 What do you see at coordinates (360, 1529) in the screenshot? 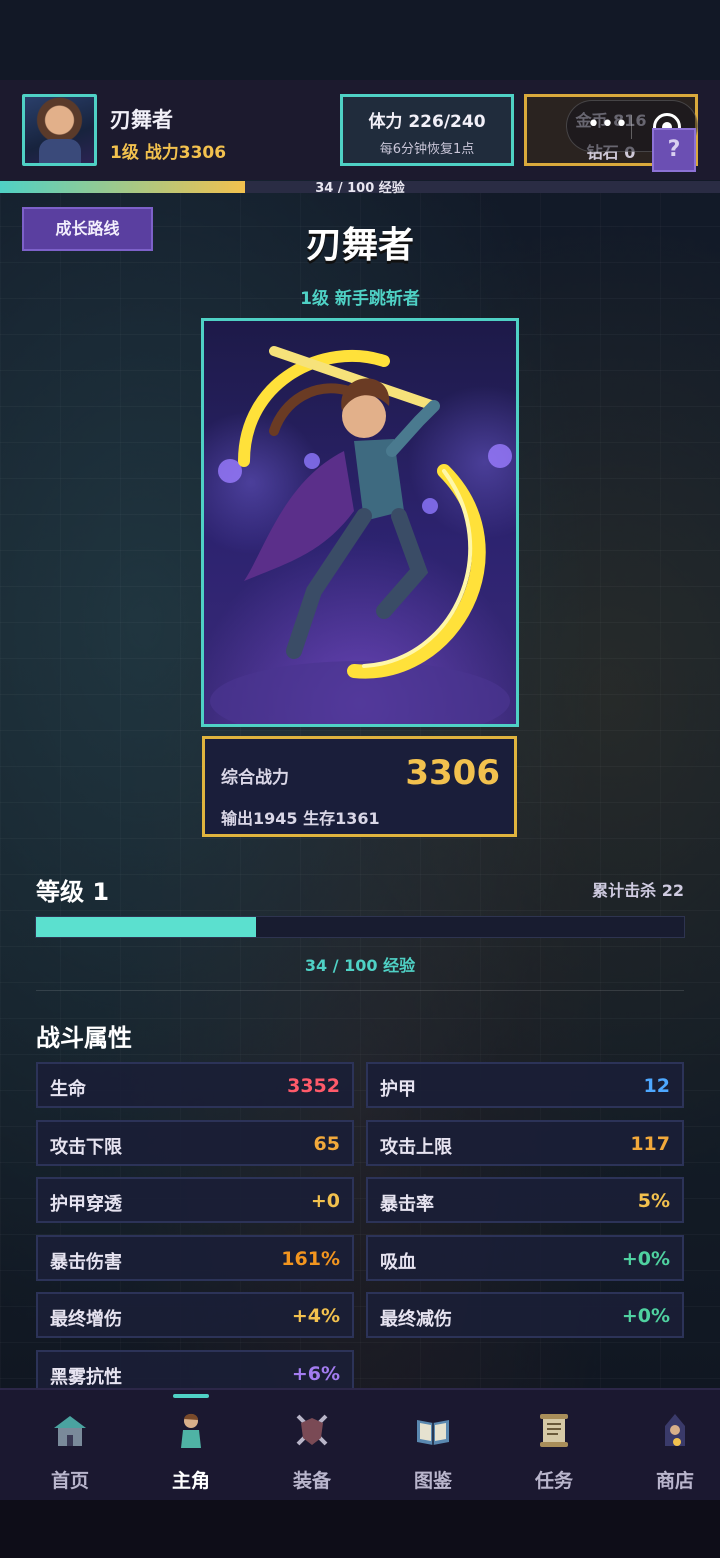
I see `nav-bottom-area` at bounding box center [360, 1529].